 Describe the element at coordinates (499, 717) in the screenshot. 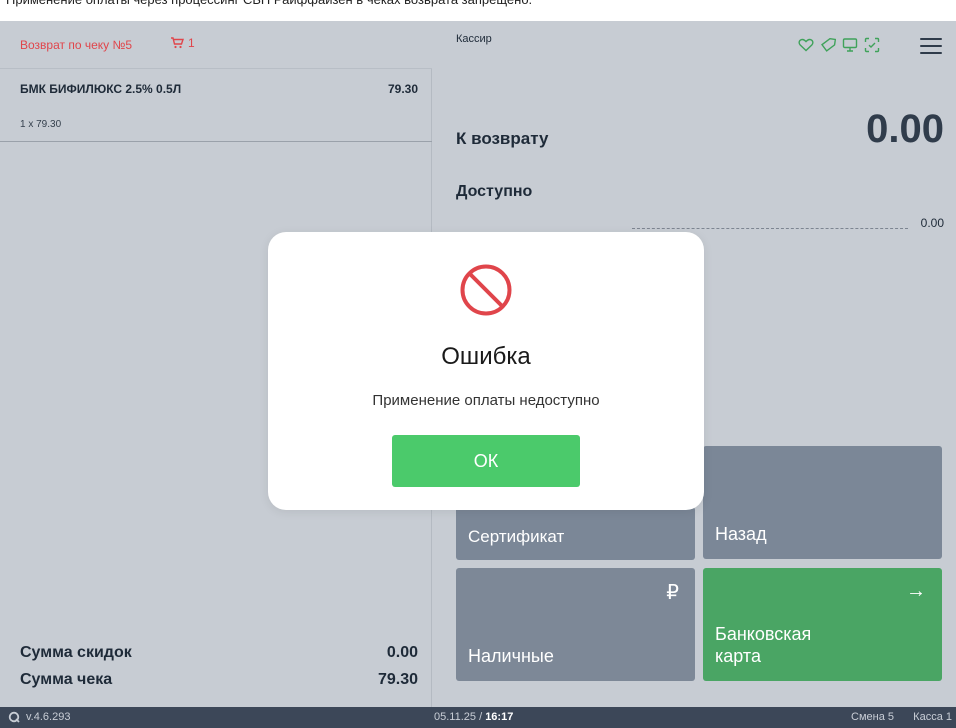

I see `time-text: 16:17` at that location.